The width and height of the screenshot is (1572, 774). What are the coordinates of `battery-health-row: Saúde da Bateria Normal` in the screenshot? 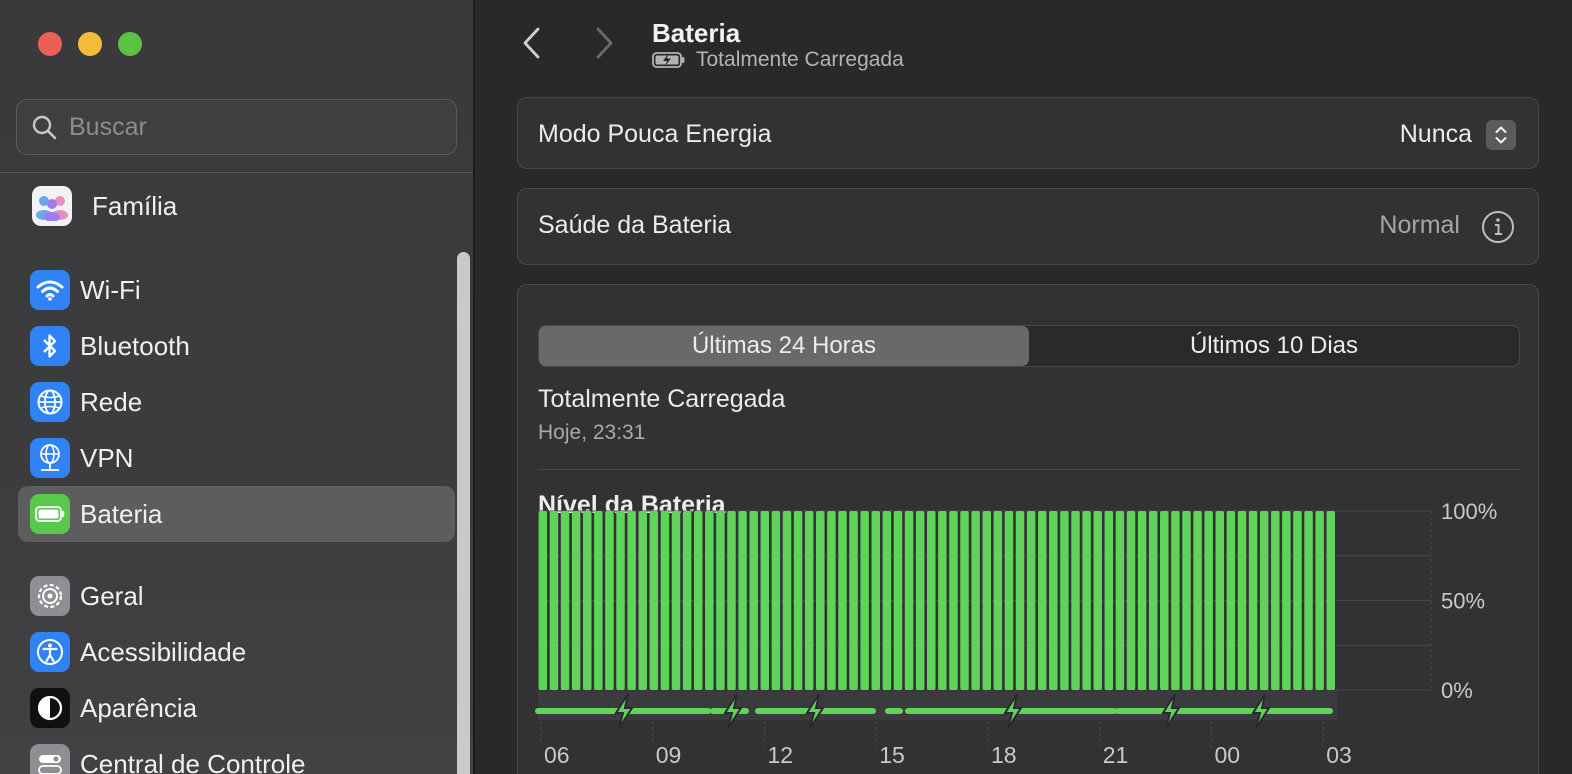 It's located at (1028, 226).